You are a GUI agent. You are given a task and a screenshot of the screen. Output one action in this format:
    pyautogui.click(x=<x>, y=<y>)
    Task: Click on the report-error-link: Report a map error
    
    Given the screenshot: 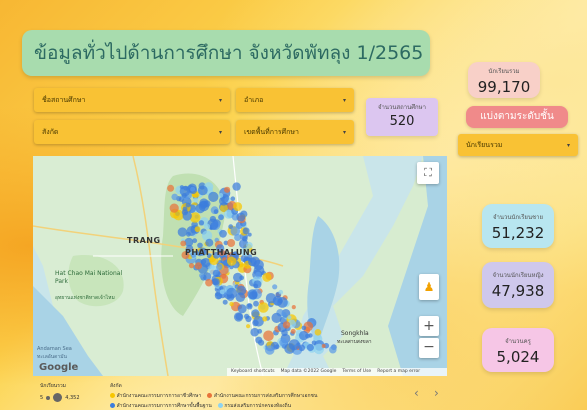 What is the action you would take?
    pyautogui.click(x=398, y=372)
    